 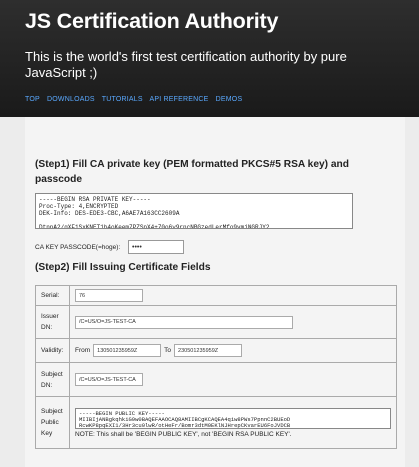 I want to click on issuer-dn-input, so click(x=184, y=322).